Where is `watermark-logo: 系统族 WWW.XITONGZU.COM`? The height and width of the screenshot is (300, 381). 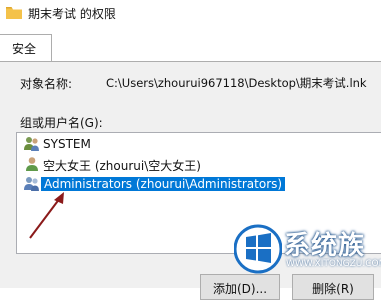
watermark-logo: 系统族 WWW.XITONGZU.COM is located at coordinates (306, 252).